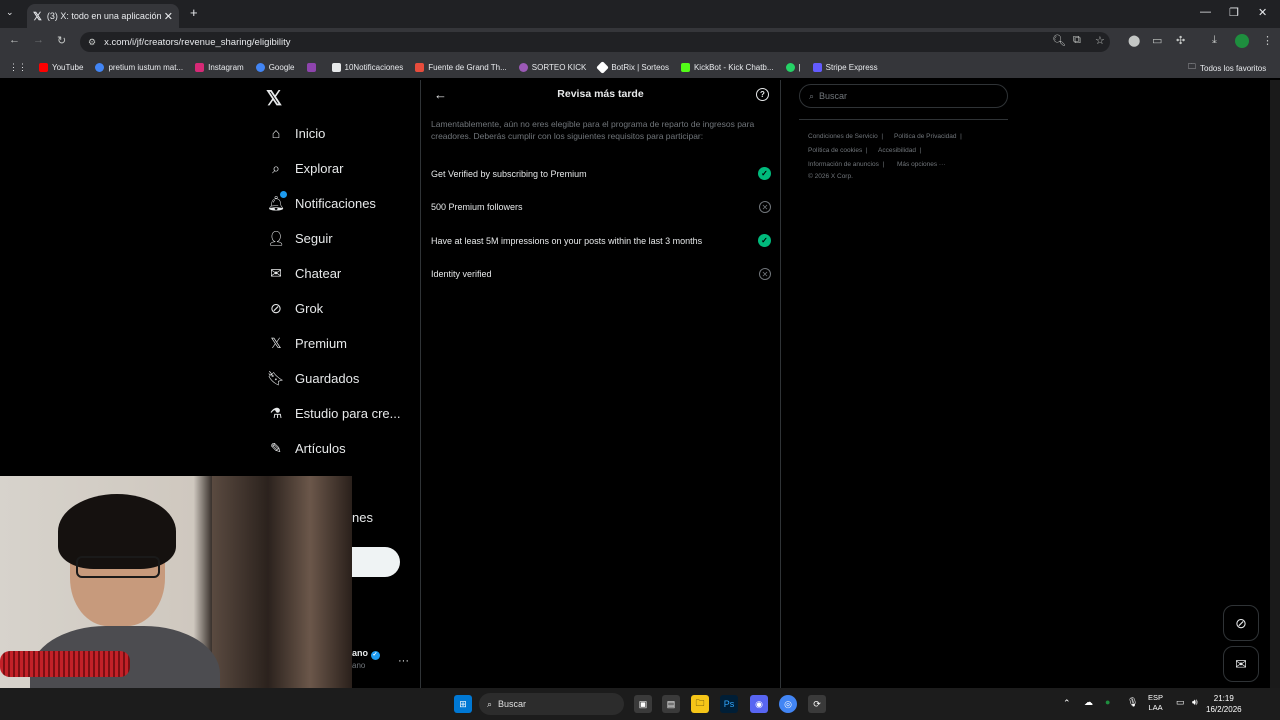  What do you see at coordinates (61, 40) in the screenshot?
I see `reload-icon: ↻` at bounding box center [61, 40].